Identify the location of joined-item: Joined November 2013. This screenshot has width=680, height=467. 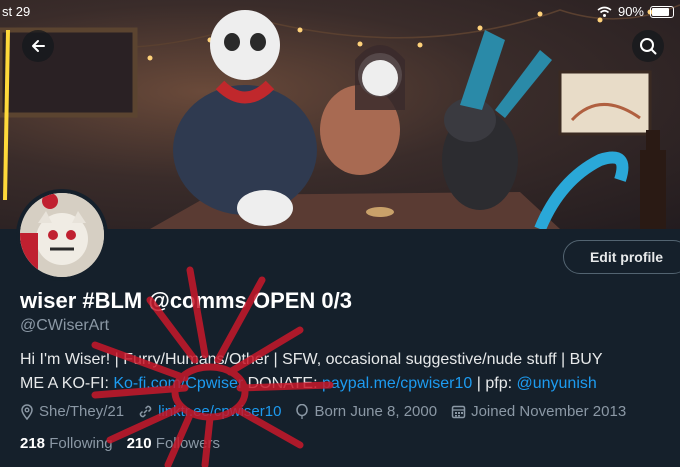
(538, 411).